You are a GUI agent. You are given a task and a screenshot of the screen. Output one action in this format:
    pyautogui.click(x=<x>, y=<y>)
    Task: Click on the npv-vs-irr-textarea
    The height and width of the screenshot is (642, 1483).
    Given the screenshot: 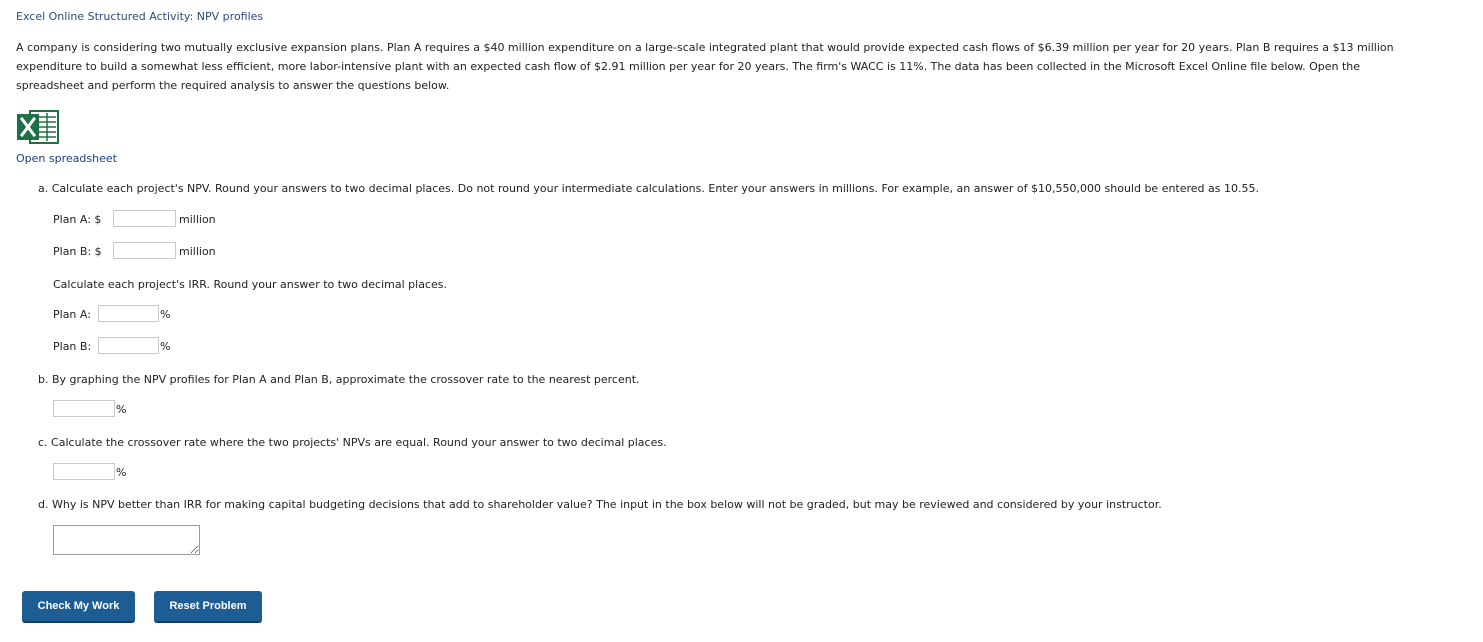 What is the action you would take?
    pyautogui.click(x=126, y=540)
    